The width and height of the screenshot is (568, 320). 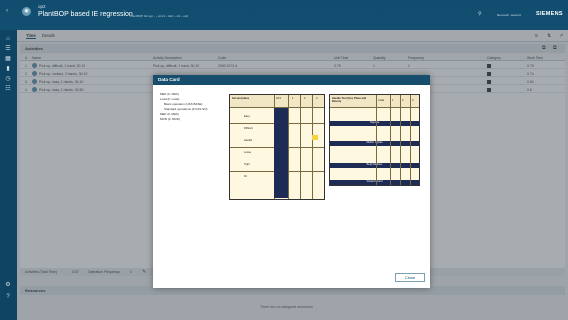 I want to click on right-header-label: Handle Tool (Get, Place and Return), so click(x=349, y=100).